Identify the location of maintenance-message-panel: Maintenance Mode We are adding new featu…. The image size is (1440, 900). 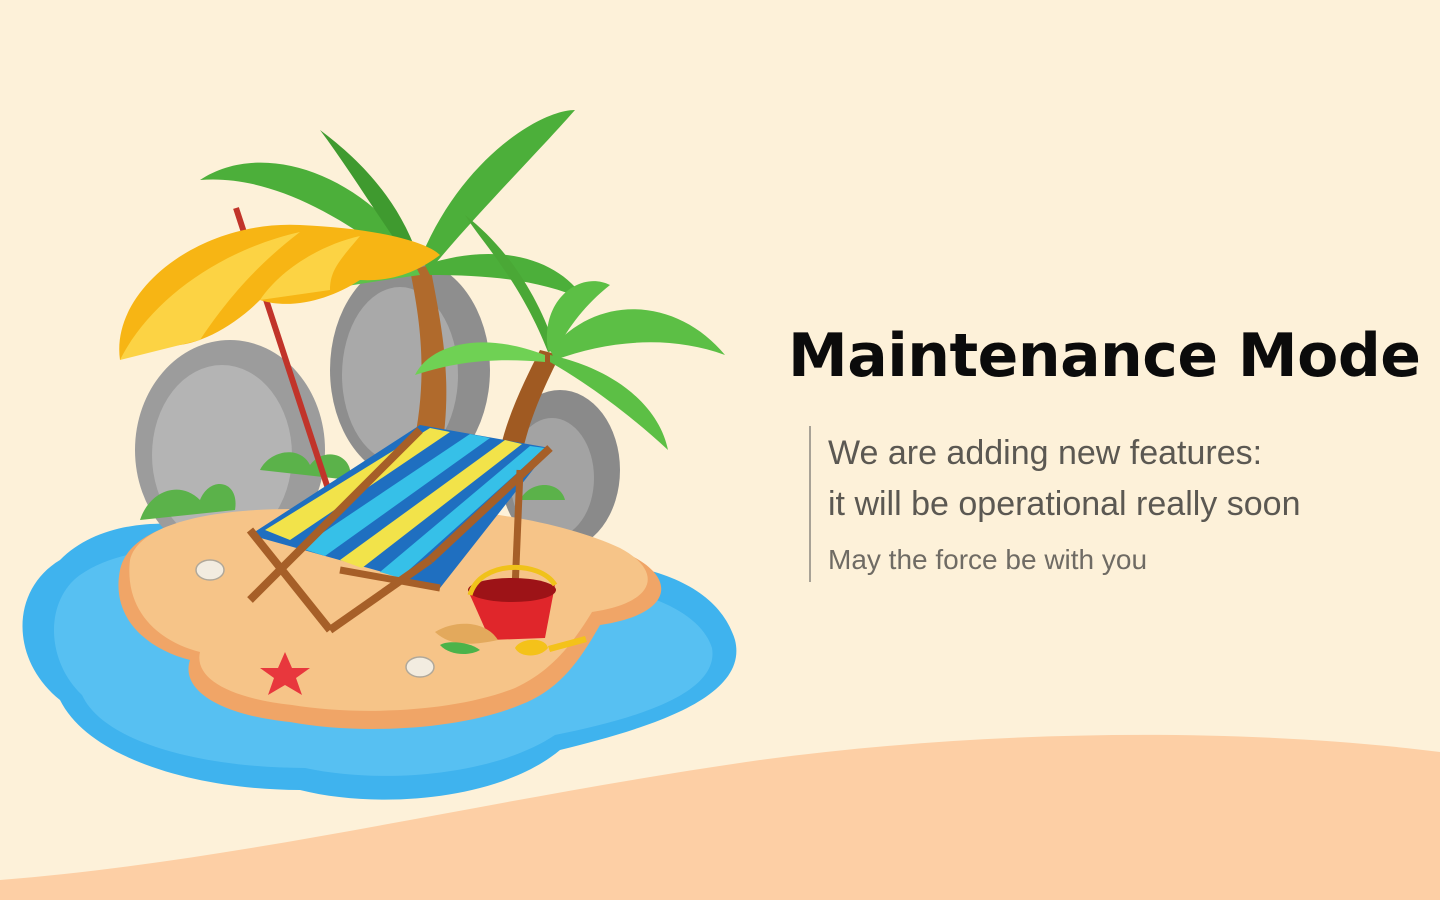
(1108, 449).